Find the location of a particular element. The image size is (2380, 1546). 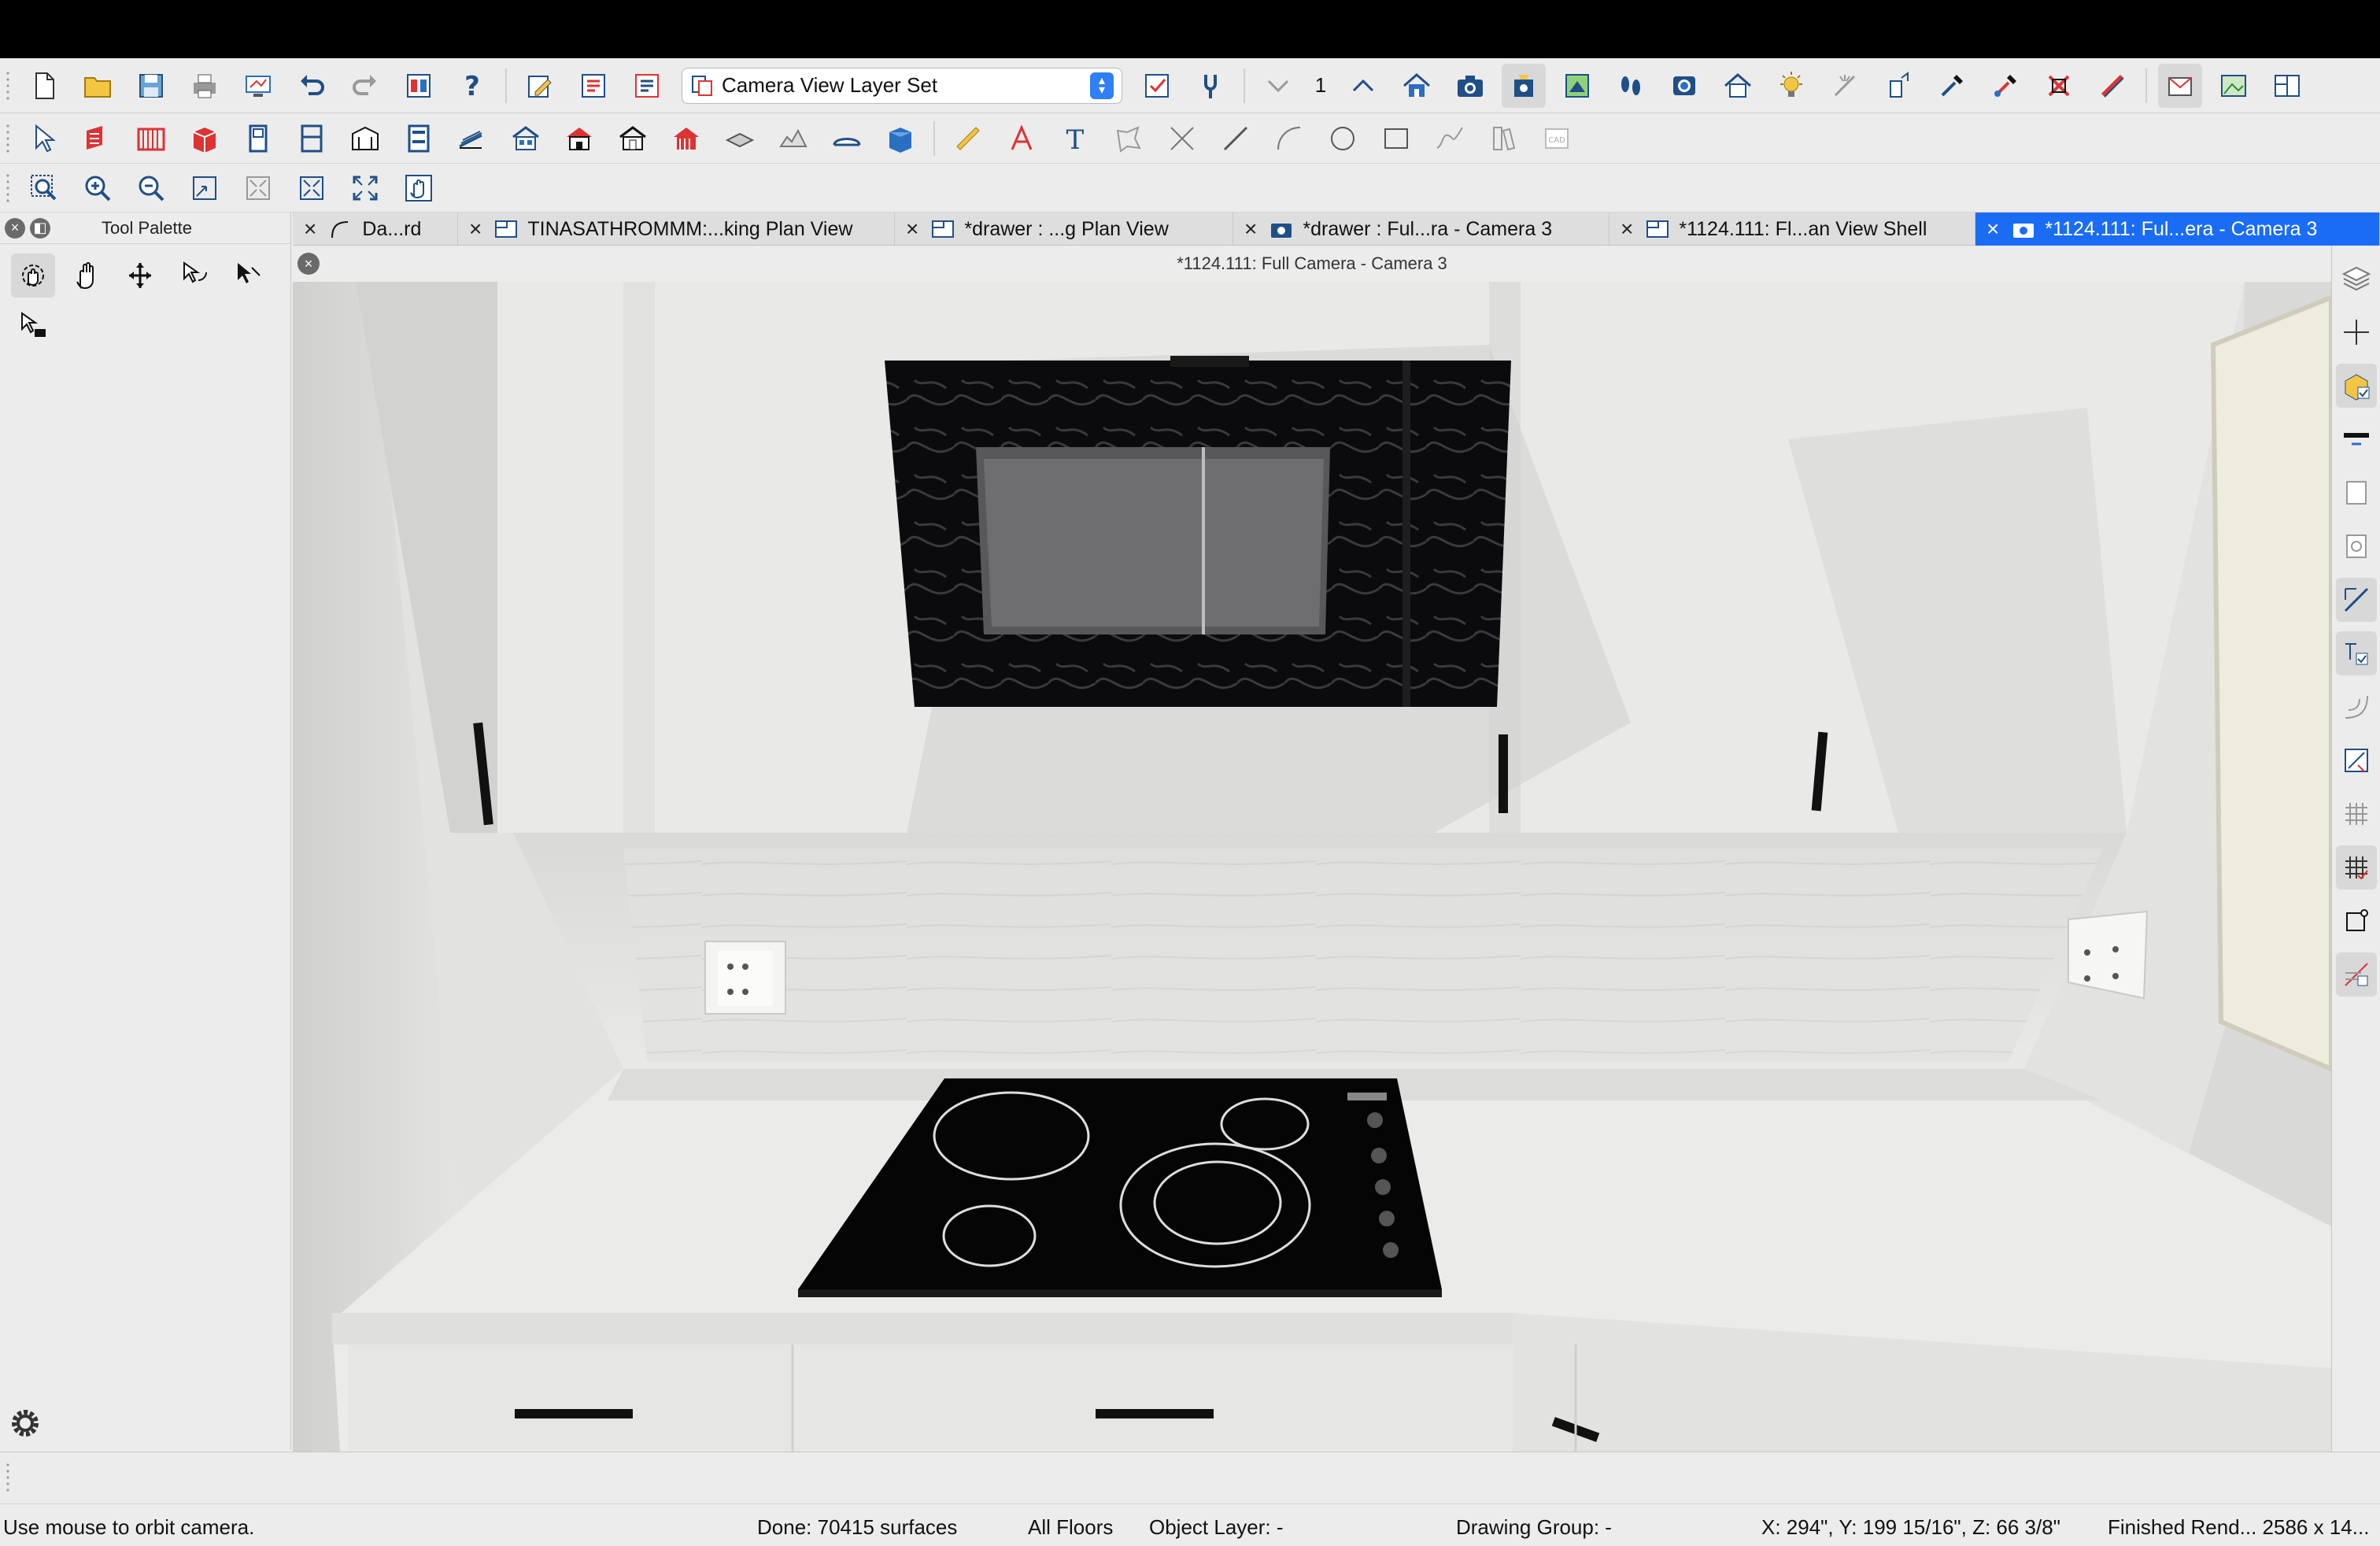

export-icon is located at coordinates (2180, 85).